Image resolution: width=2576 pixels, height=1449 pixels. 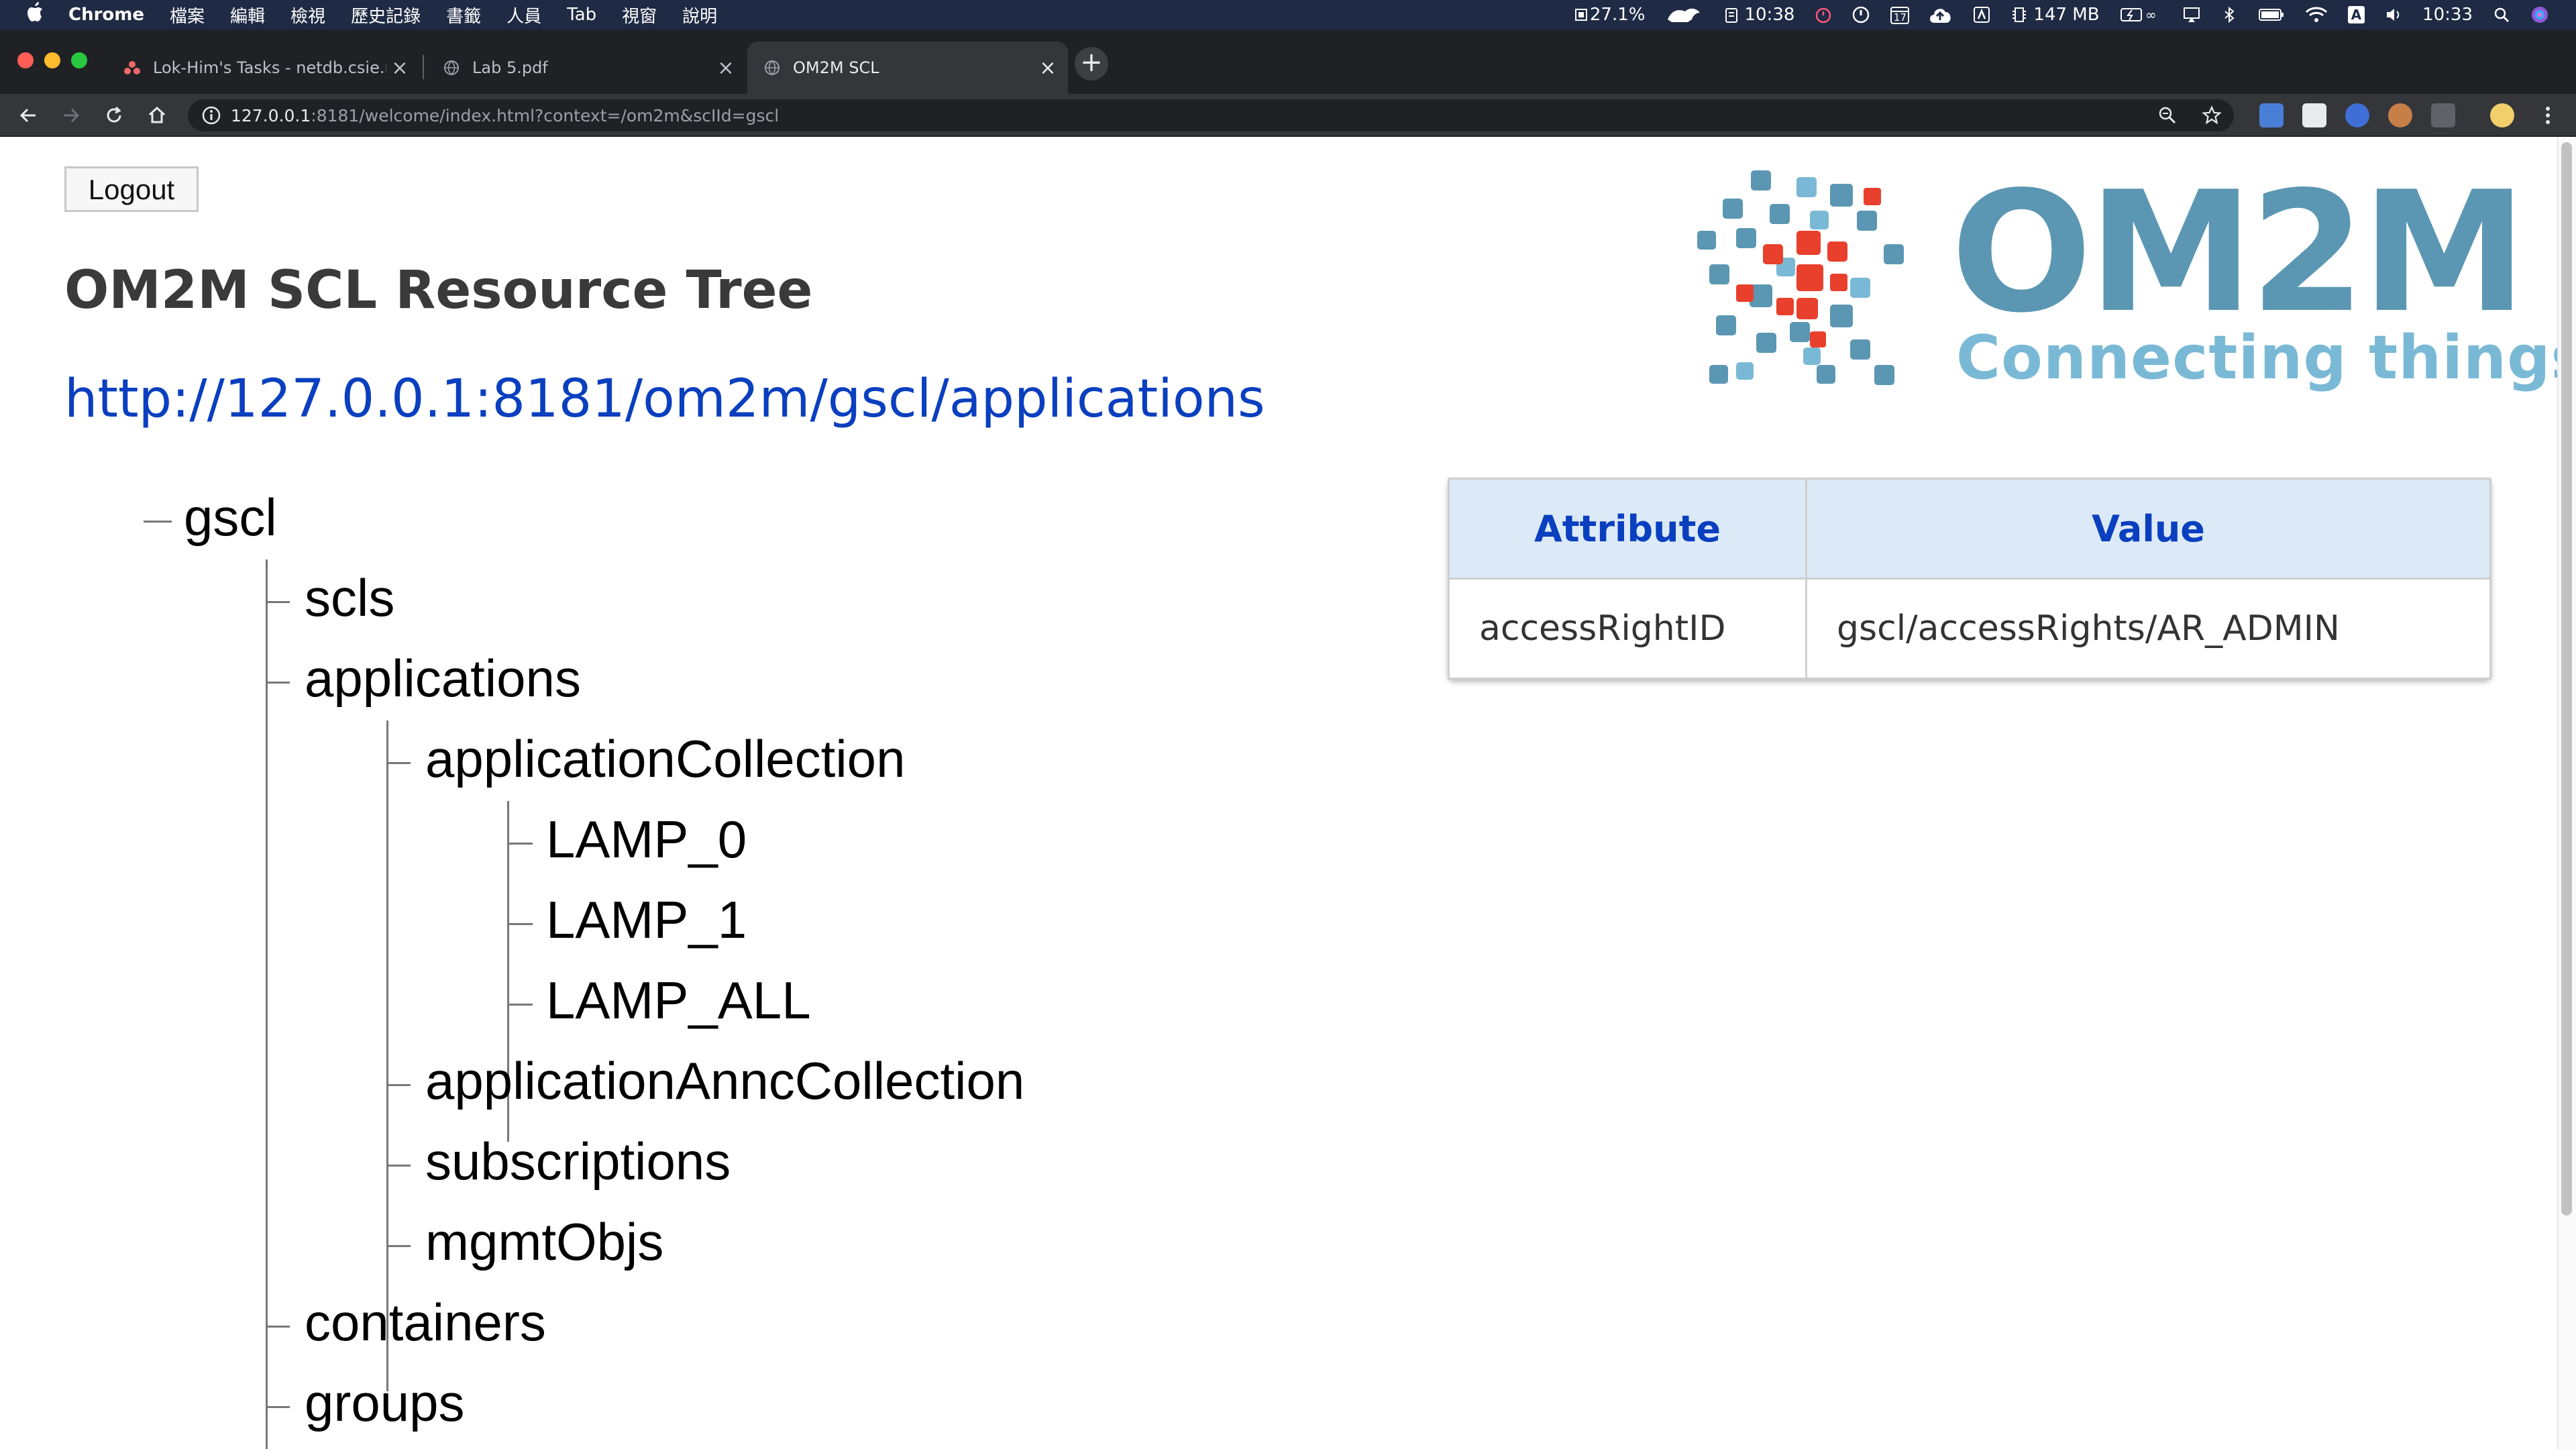 What do you see at coordinates (1940, 14) in the screenshot?
I see `cloud-upload-icon` at bounding box center [1940, 14].